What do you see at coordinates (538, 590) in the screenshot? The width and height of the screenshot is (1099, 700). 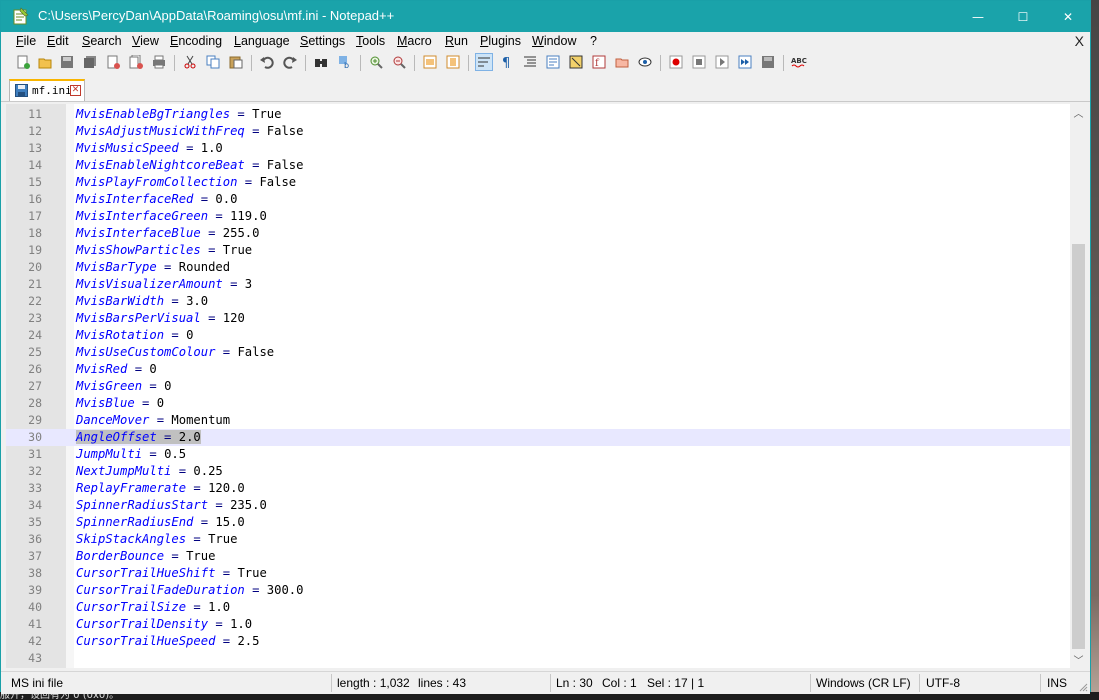 I see `code-line: 39 CursorTrailFadeDuration = 300.0` at bounding box center [538, 590].